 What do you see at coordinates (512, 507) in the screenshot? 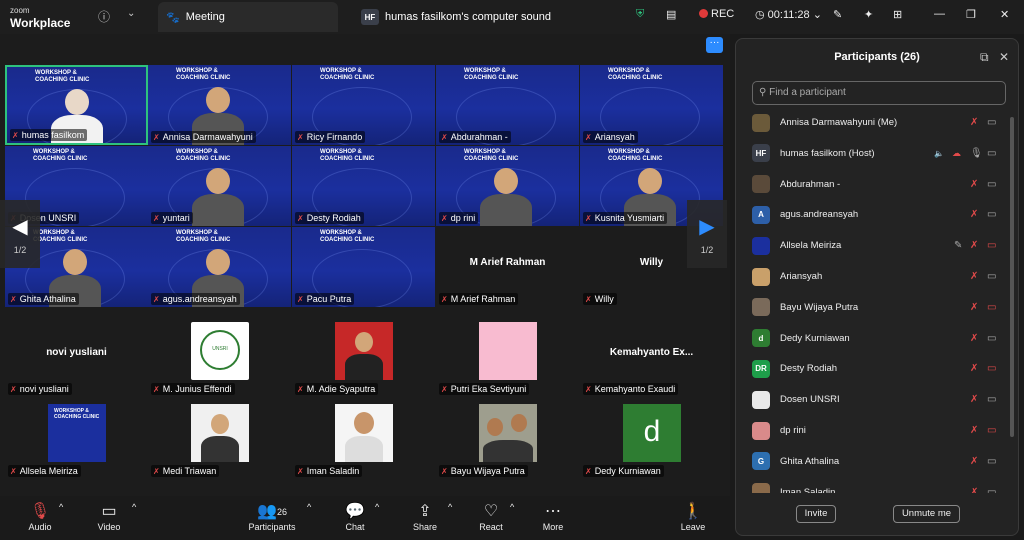
I see `react-options-caret: ^` at bounding box center [512, 507].